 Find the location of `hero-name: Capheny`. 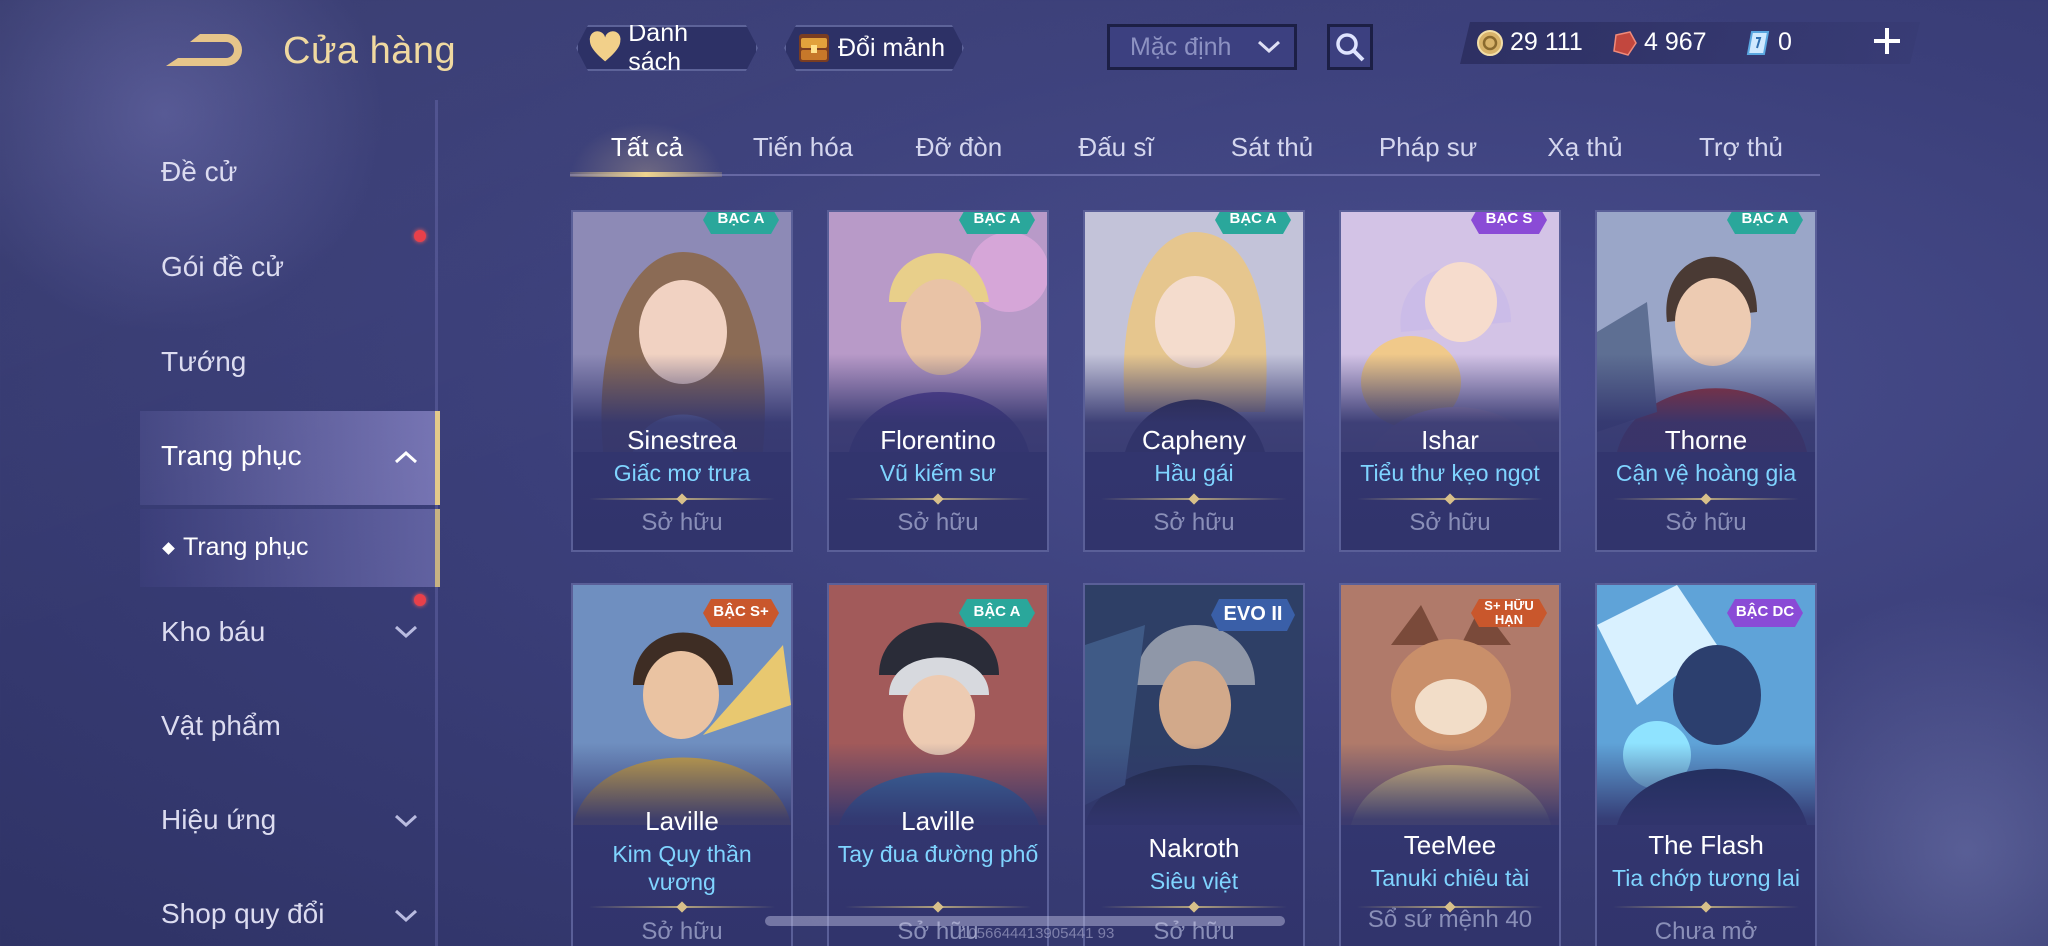

hero-name: Capheny is located at coordinates (1194, 440).